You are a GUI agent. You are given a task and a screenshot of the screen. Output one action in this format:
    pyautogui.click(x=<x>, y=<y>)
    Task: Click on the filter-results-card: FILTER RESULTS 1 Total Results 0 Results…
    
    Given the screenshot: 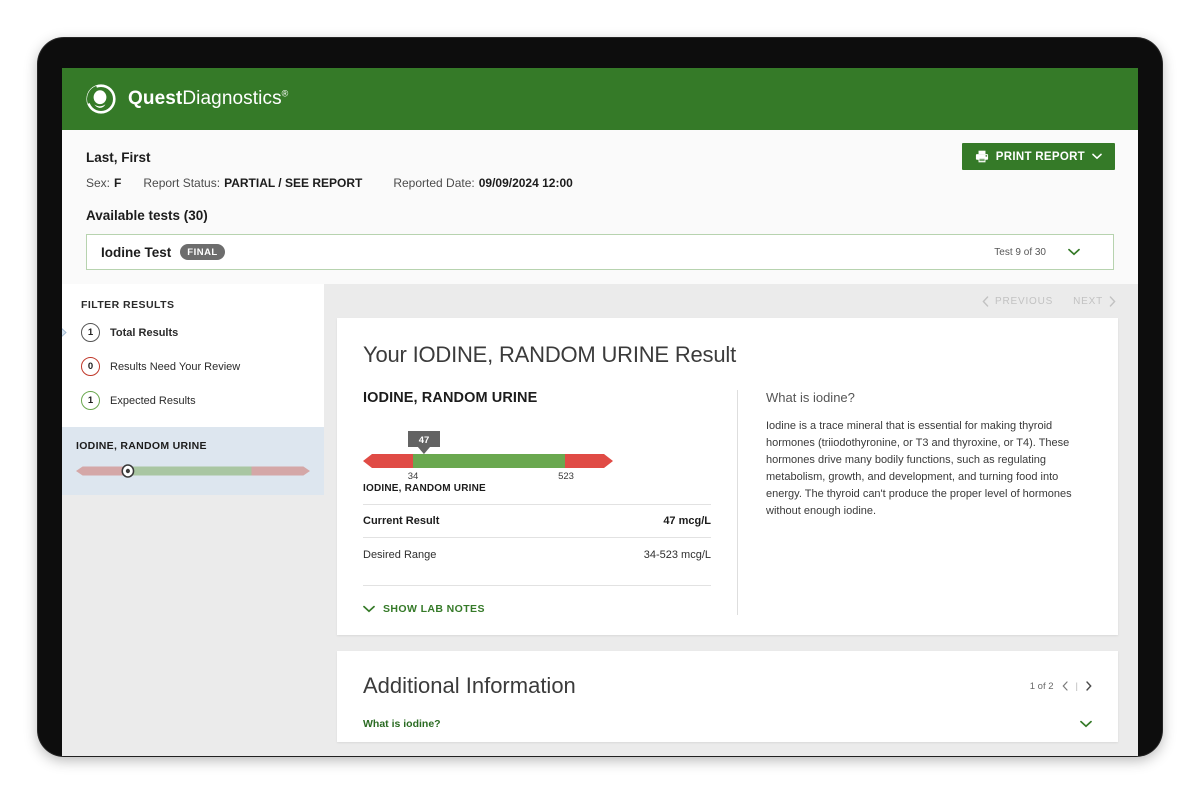 What is the action you would take?
    pyautogui.click(x=193, y=355)
    